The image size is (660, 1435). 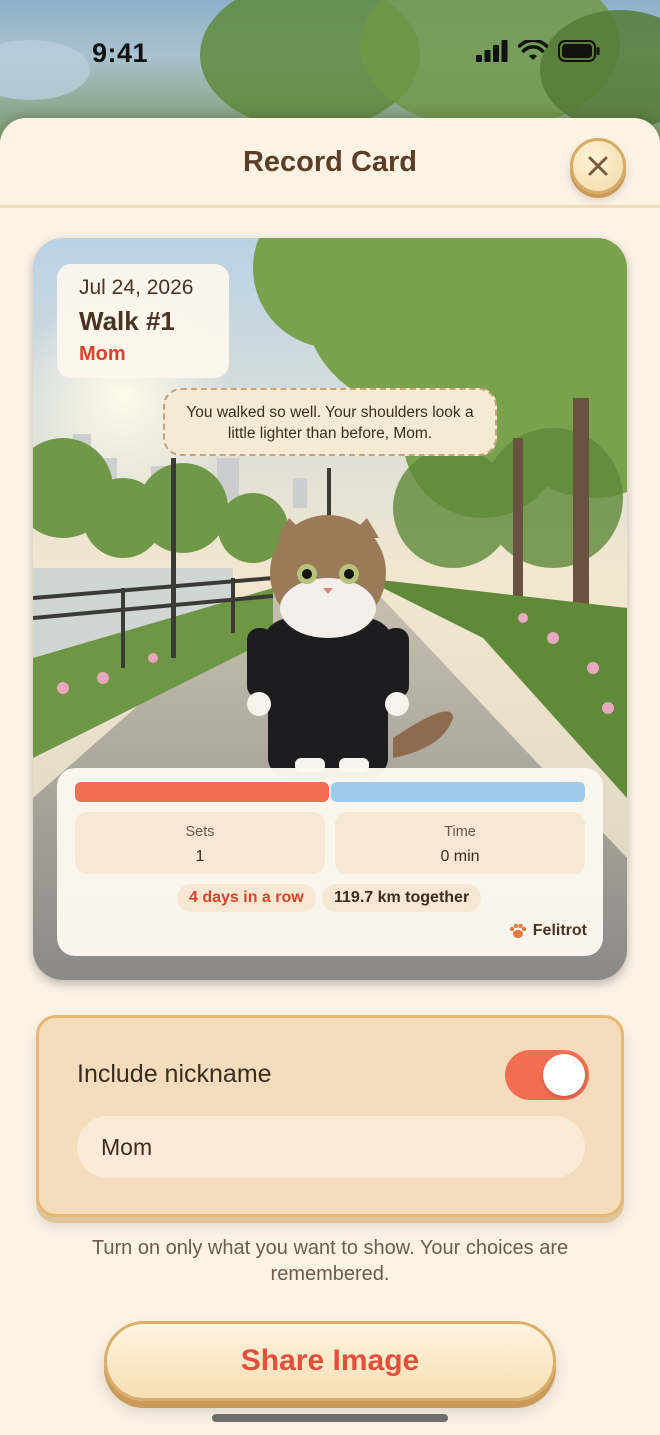 I want to click on sheet-header: Record Card, so click(x=330, y=163).